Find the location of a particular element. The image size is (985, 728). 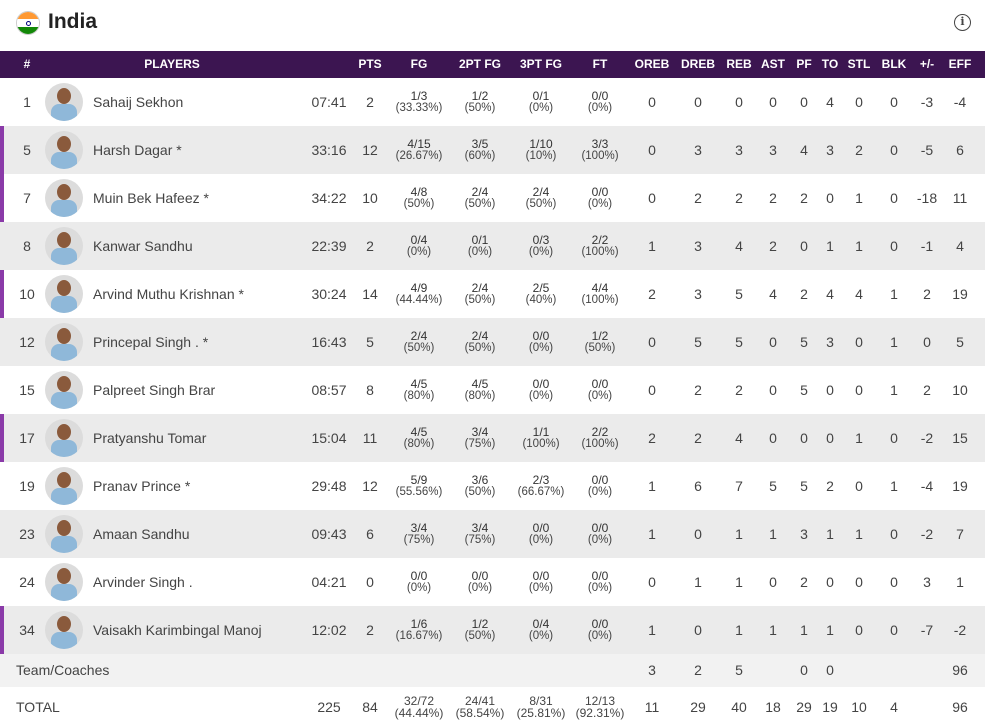

column-header-name: PLAYERS is located at coordinates (172, 64).